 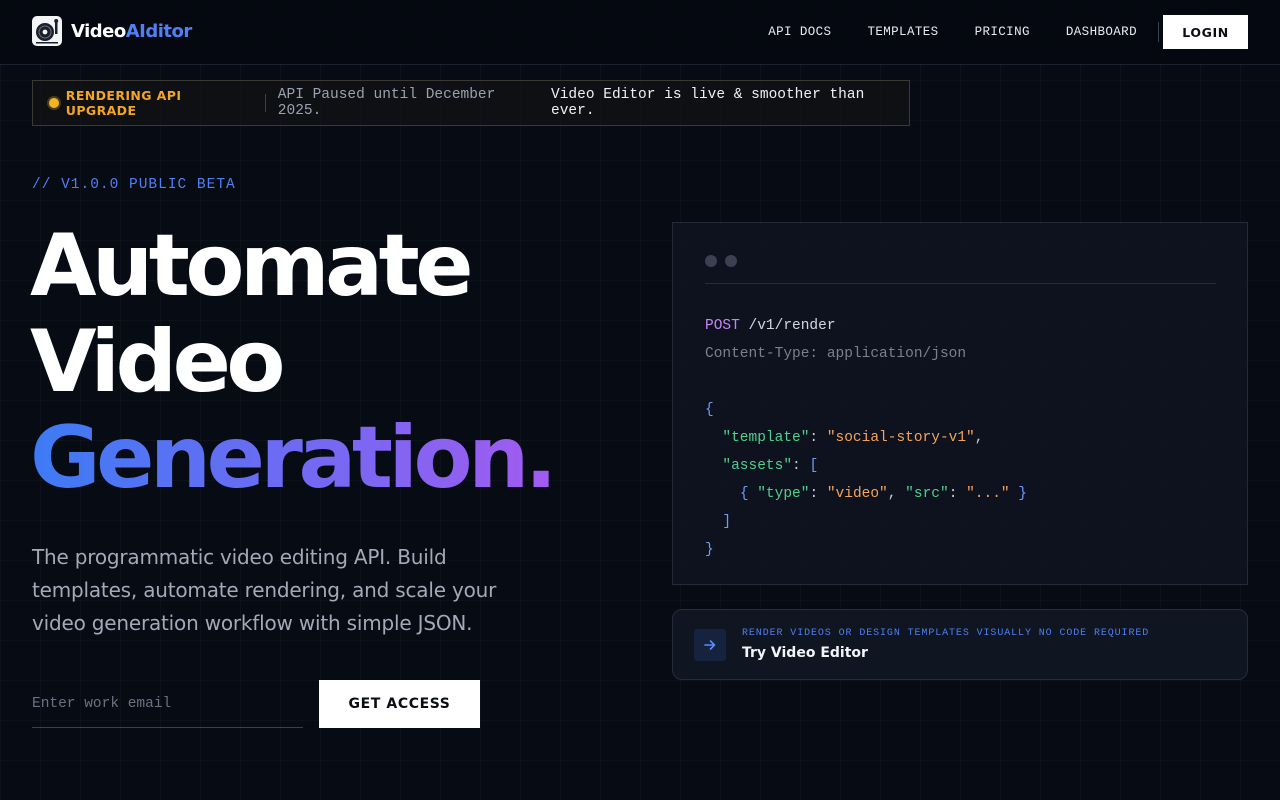 I want to click on json-key-assets: "assets", so click(x=757, y=466).